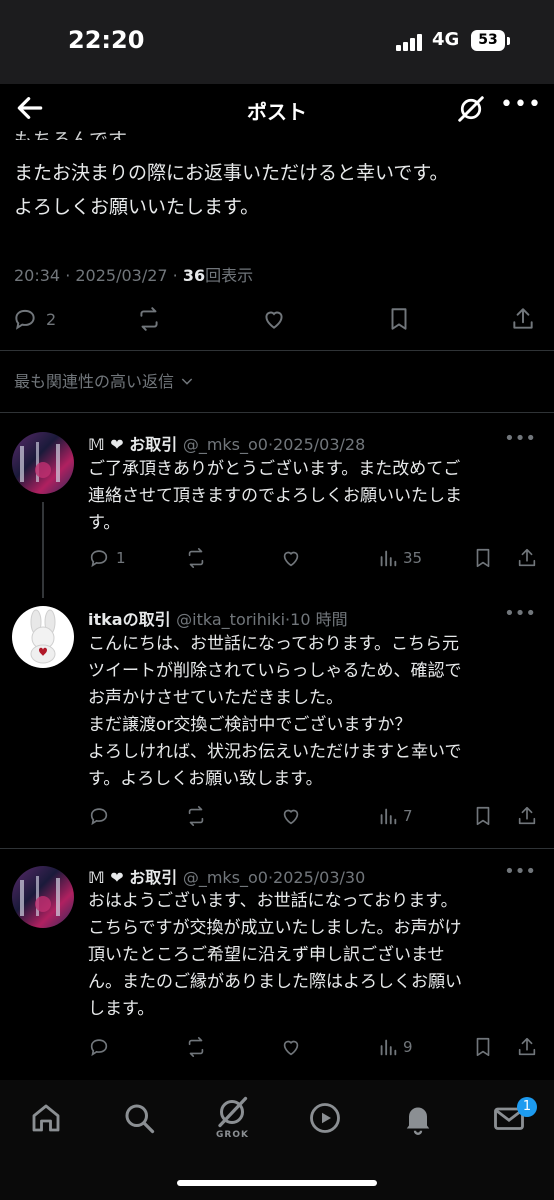 The image size is (554, 1200). Describe the element at coordinates (43, 550) in the screenshot. I see `thread-line` at that location.